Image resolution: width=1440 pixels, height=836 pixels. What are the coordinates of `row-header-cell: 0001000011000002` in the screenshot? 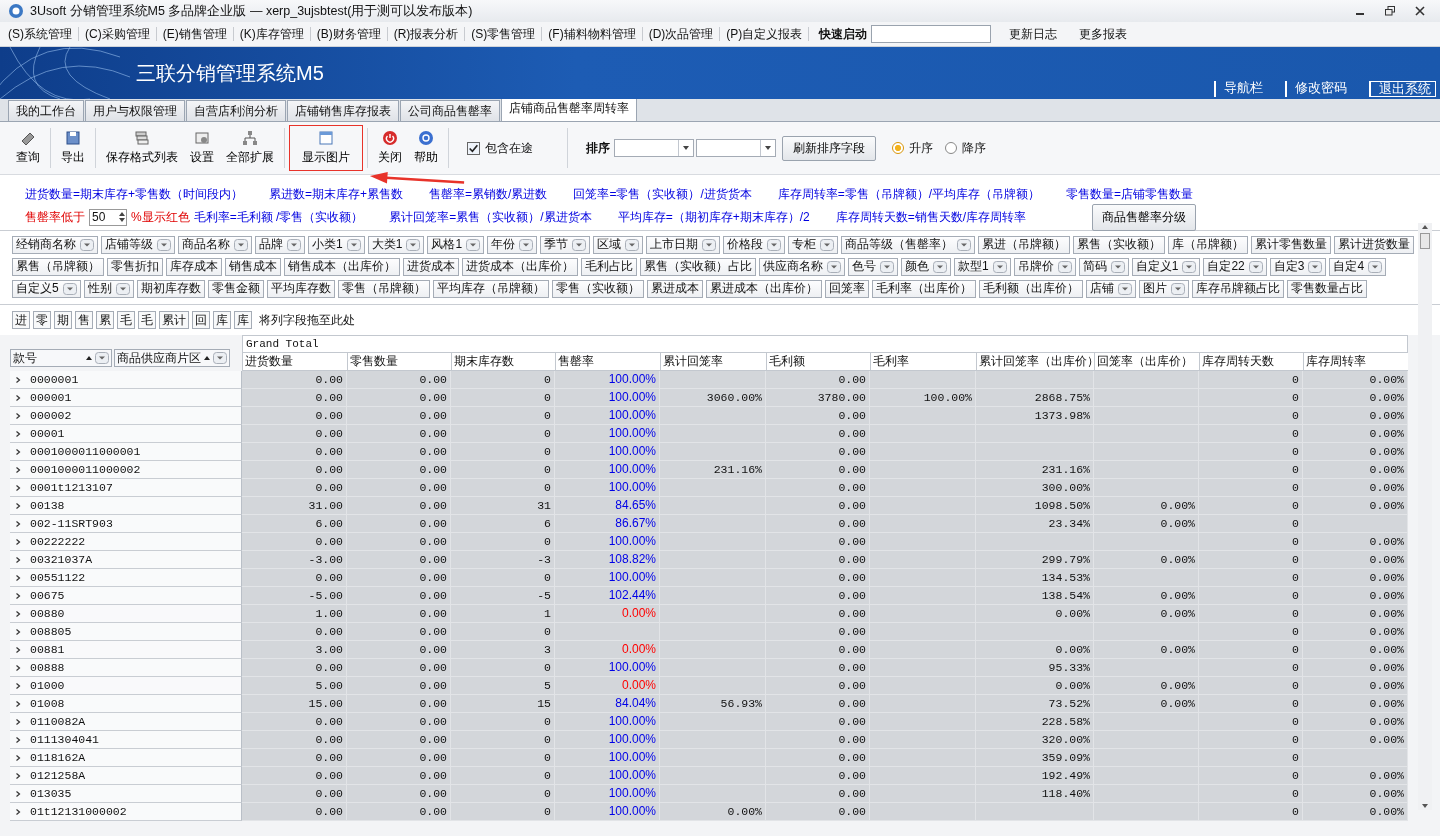 It's located at (126, 470).